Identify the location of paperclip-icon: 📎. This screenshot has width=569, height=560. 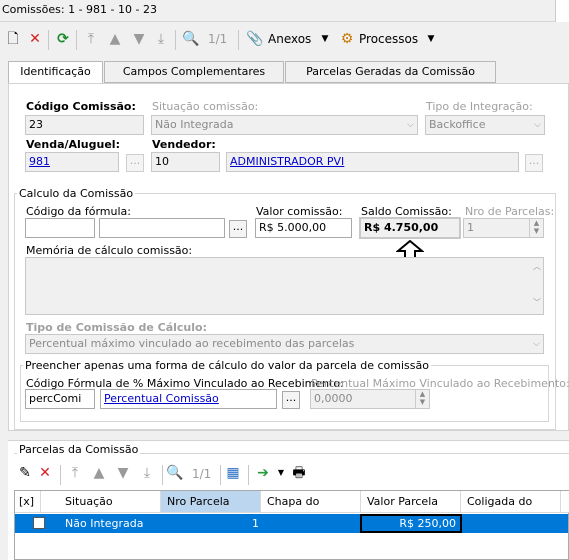
(255, 39).